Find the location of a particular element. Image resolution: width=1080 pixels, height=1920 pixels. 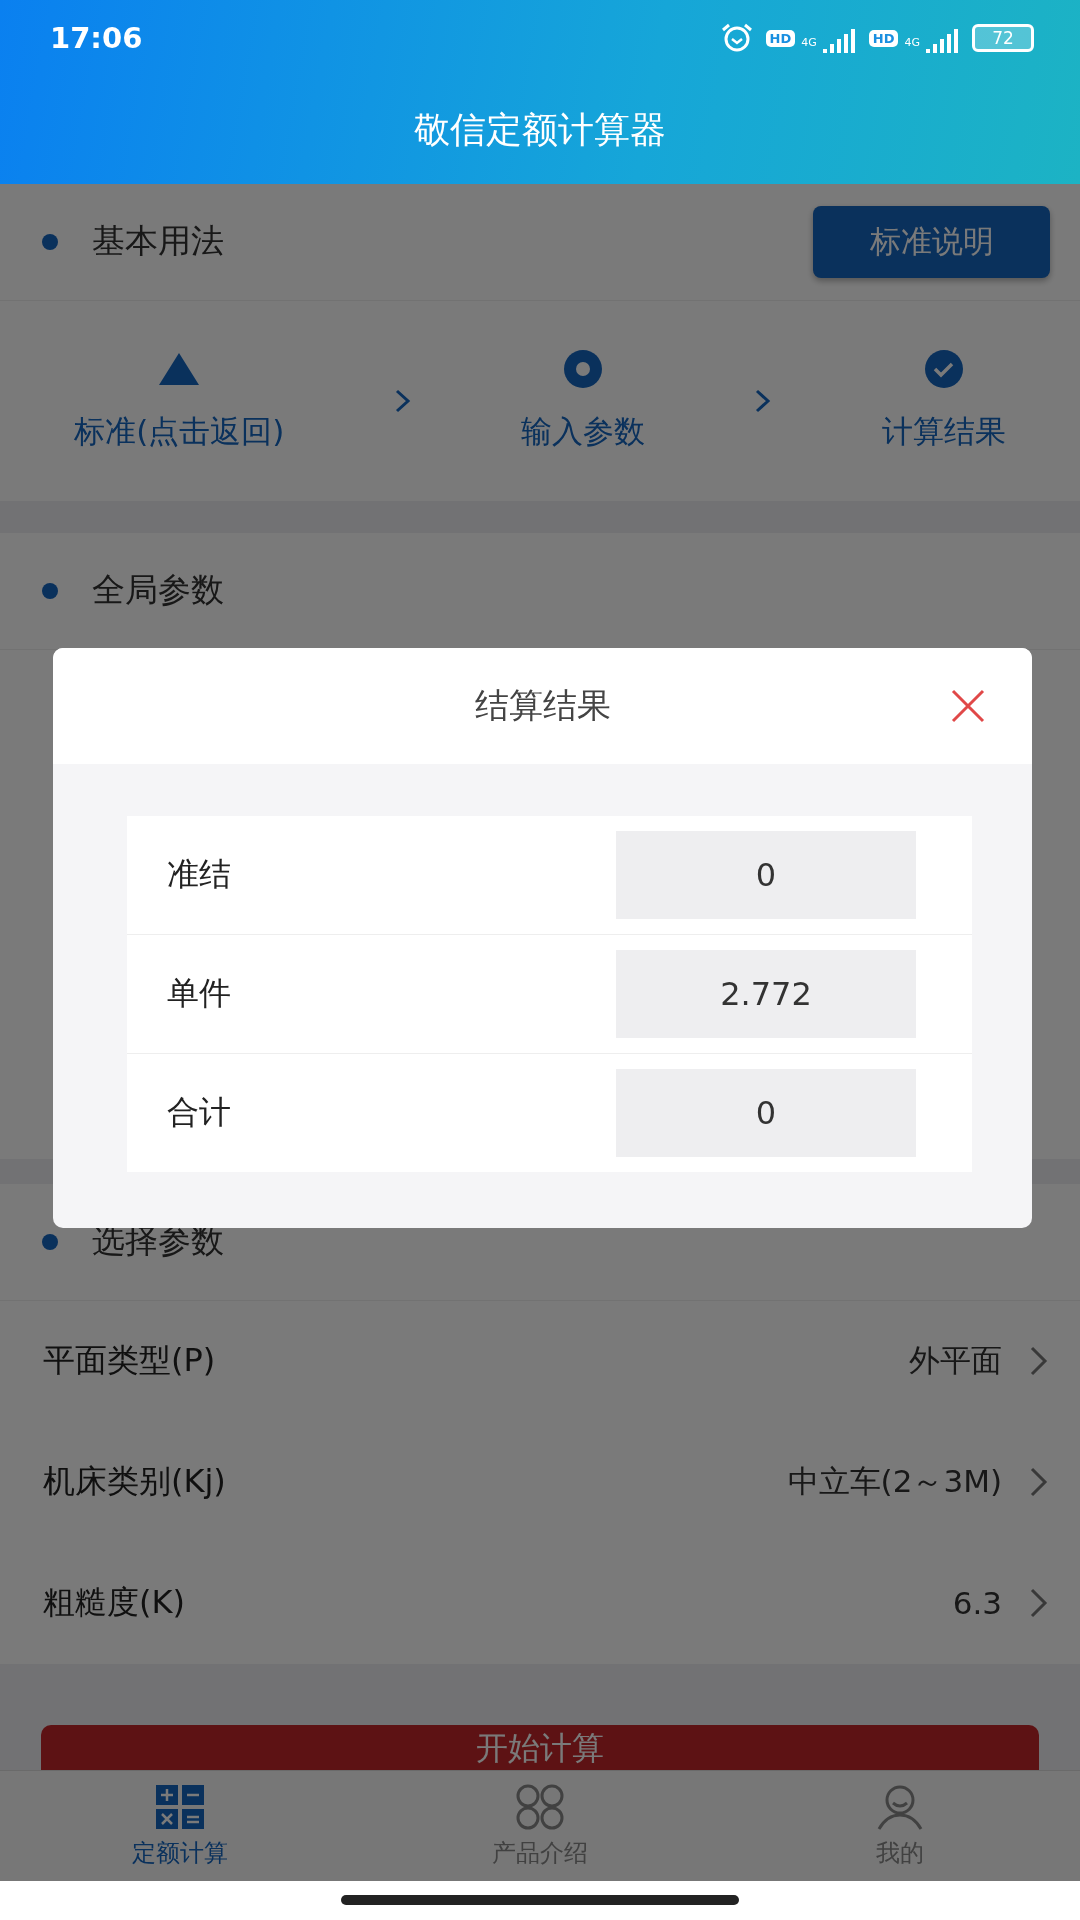

alarm-icon is located at coordinates (736, 38).